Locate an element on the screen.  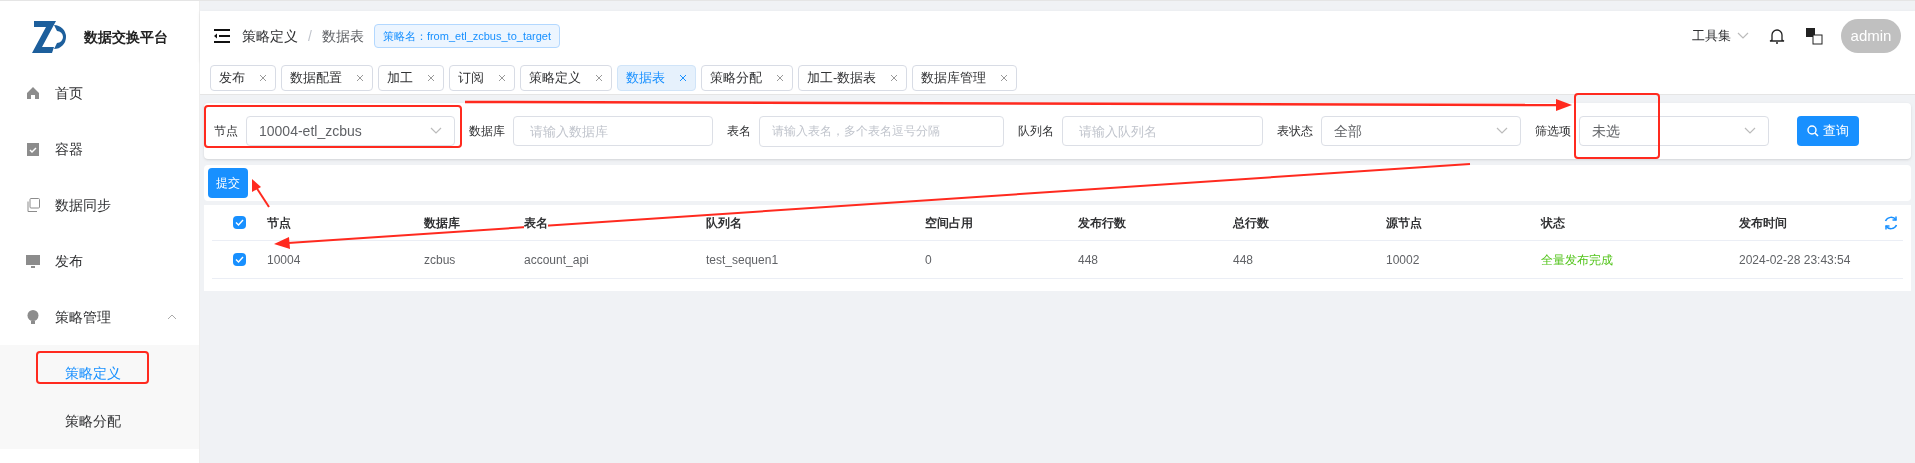
tab: 策略分配 is located at coordinates (747, 77).